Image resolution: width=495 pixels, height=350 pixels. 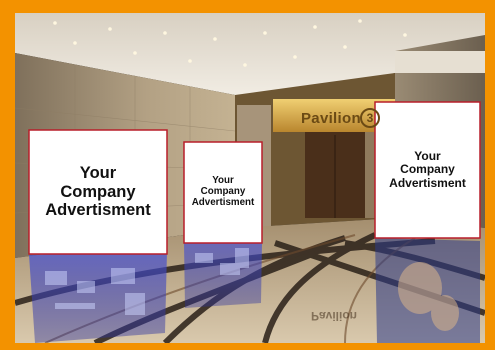 I want to click on pavilion-sign: Pavilion, so click(x=331, y=118).